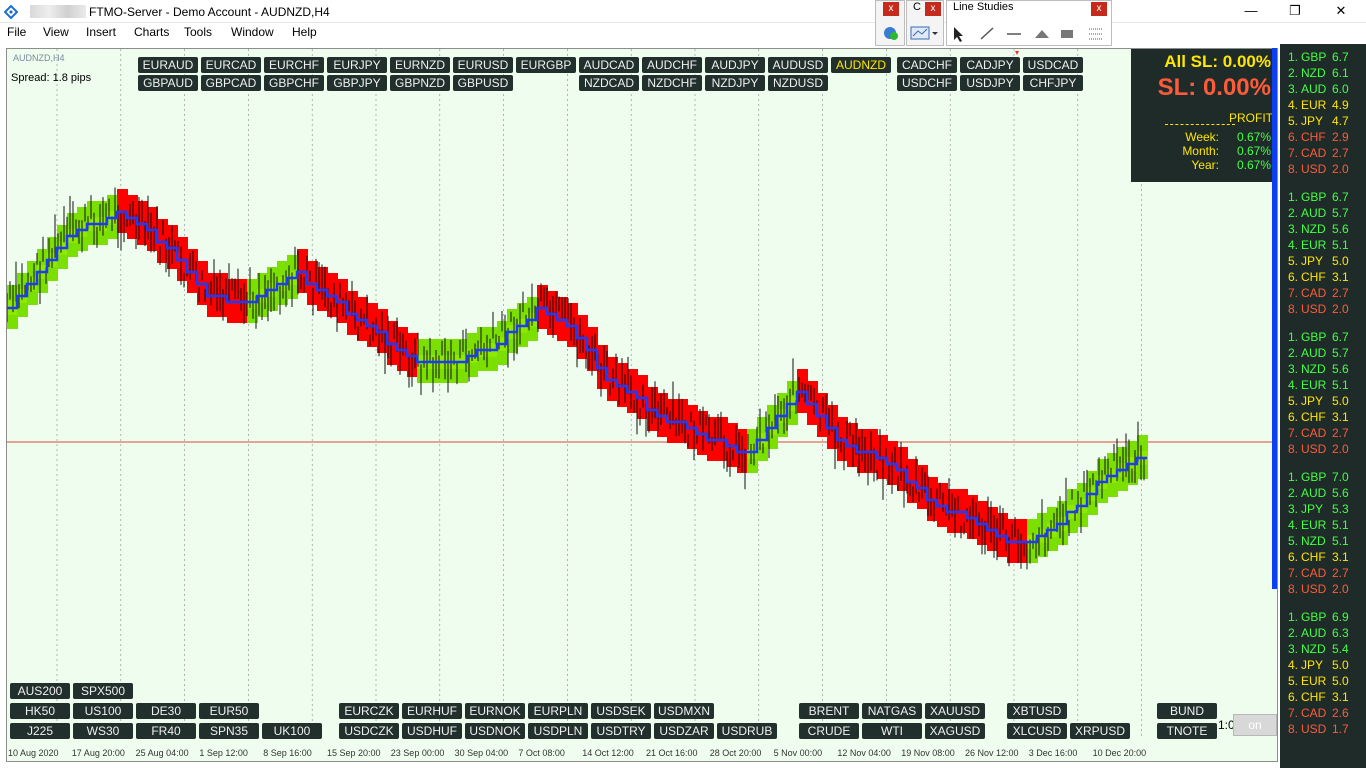  Describe the element at coordinates (229, 711) in the screenshot. I see `pair-button-eur50: EUR50` at that location.